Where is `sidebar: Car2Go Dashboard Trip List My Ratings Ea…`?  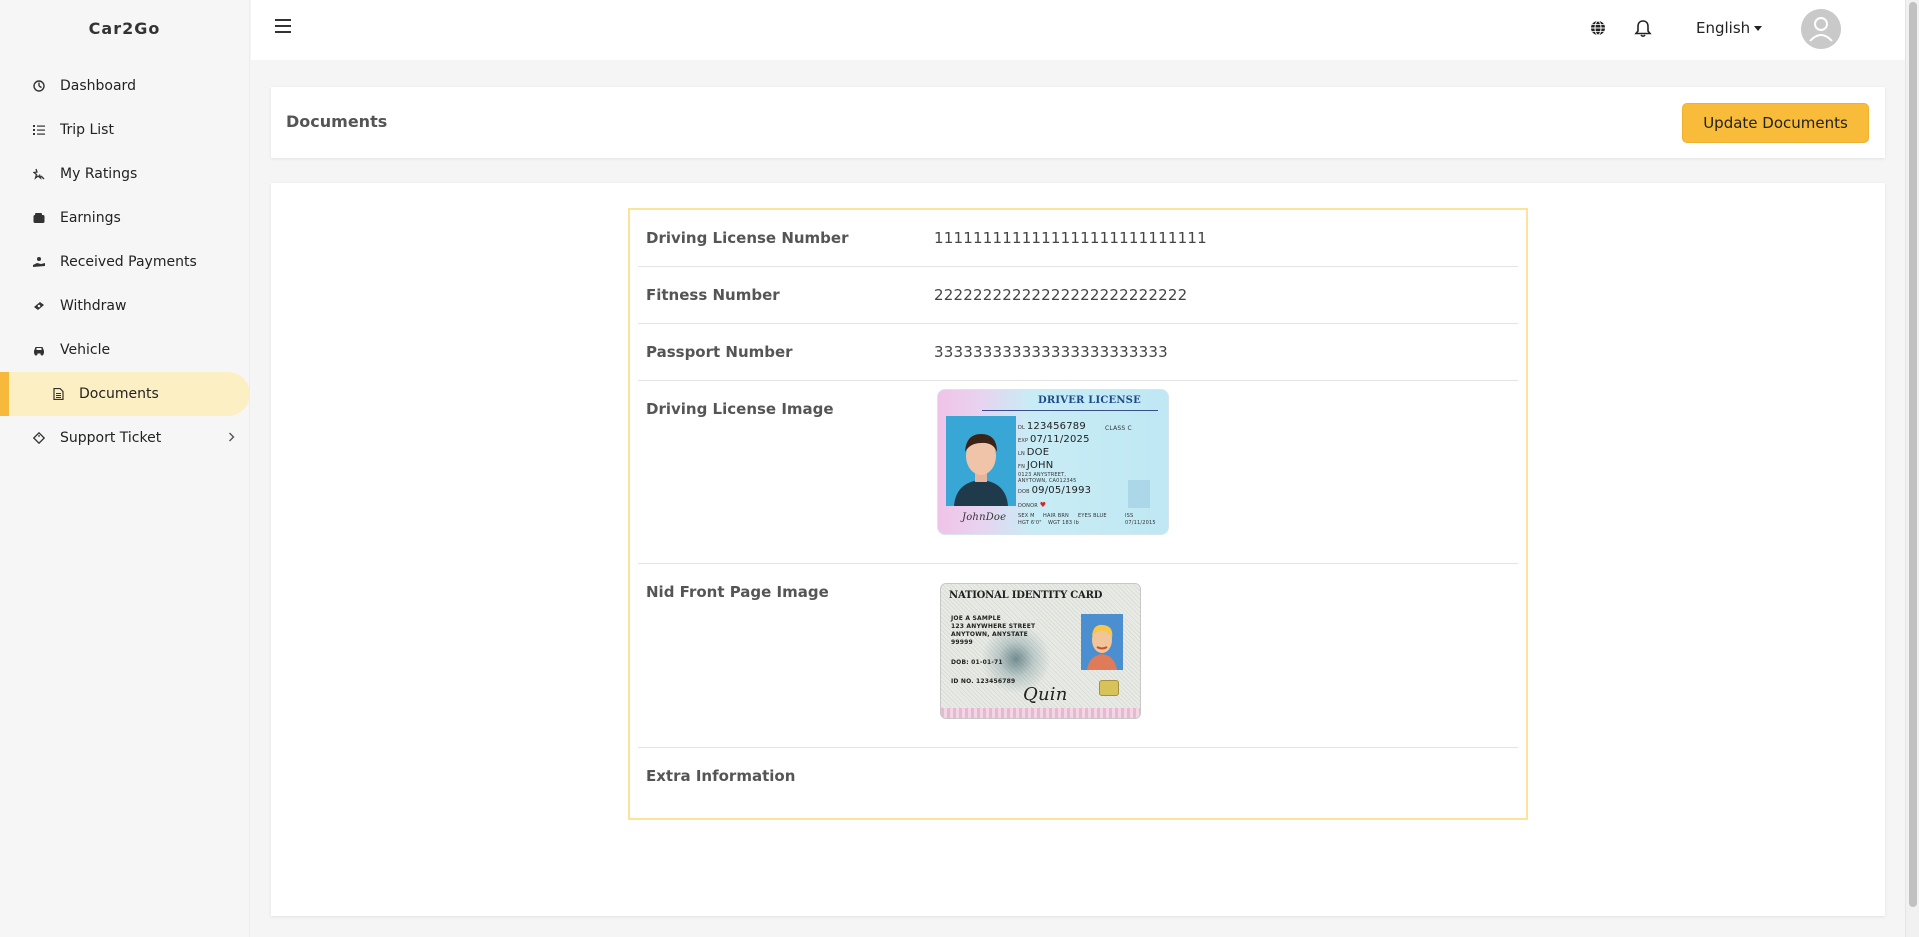 sidebar: Car2Go Dashboard Trip List My Ratings Ea… is located at coordinates (125, 468).